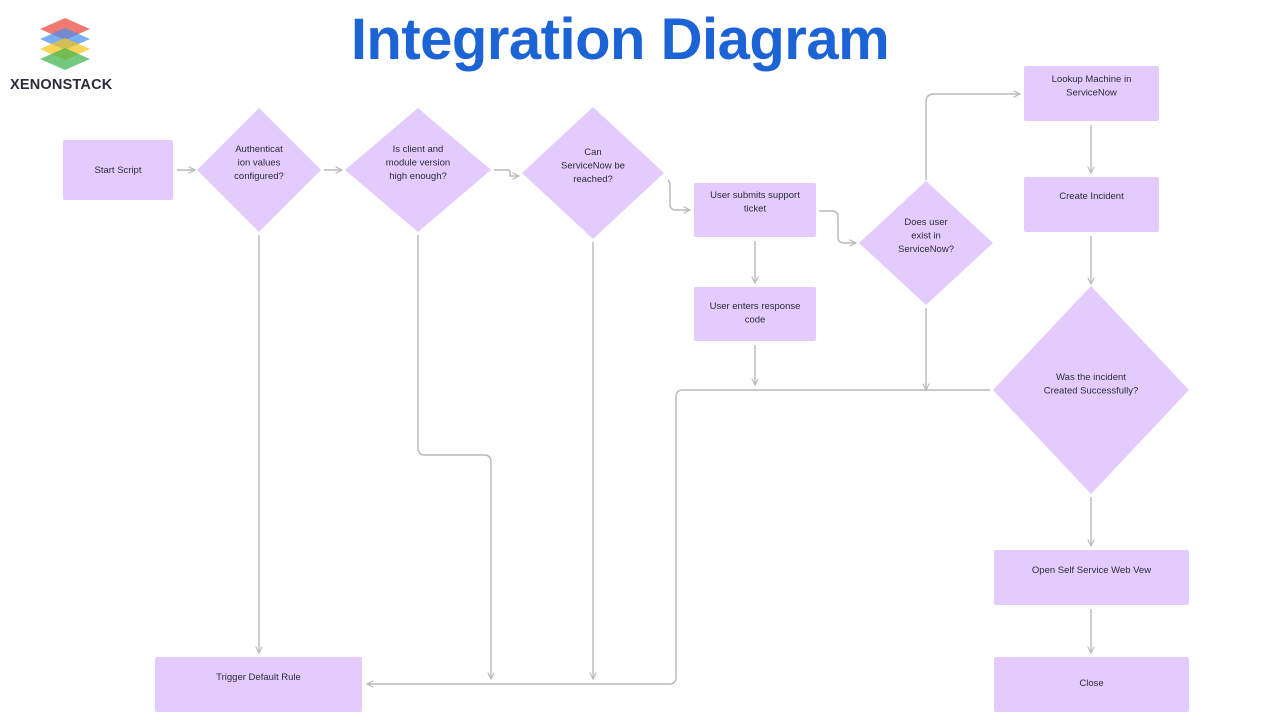  I want to click on node-user-exists: Does user exist in ServiceNow?, so click(926, 243).